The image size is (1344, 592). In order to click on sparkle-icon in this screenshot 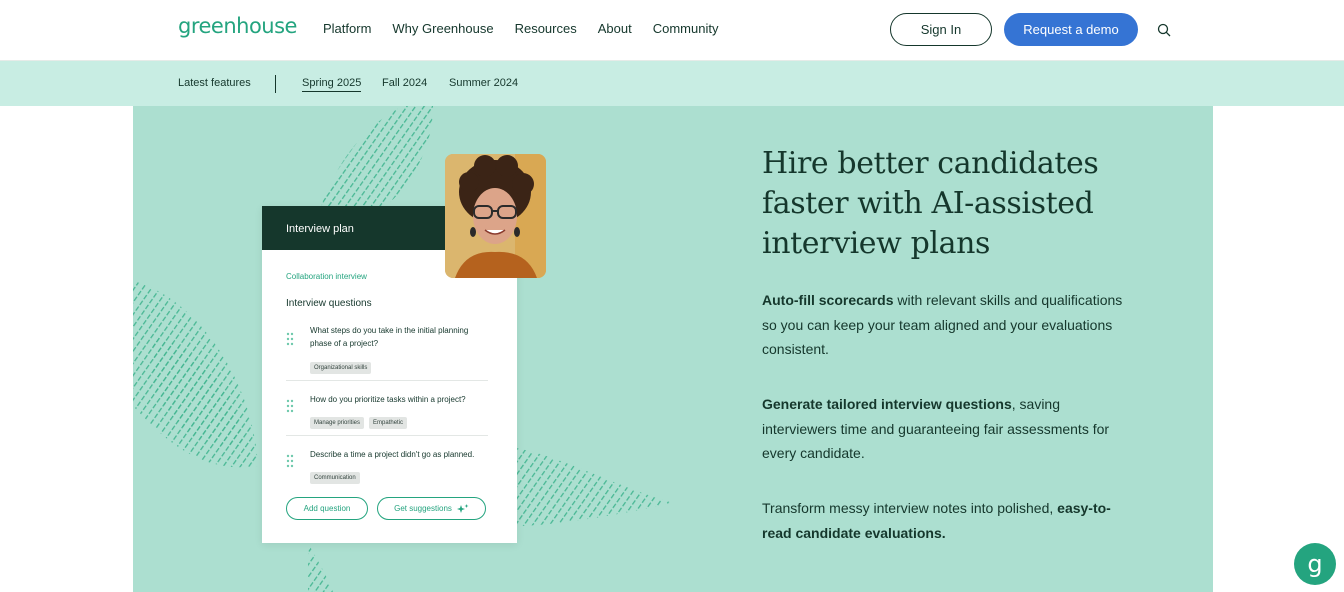, I will do `click(462, 508)`.